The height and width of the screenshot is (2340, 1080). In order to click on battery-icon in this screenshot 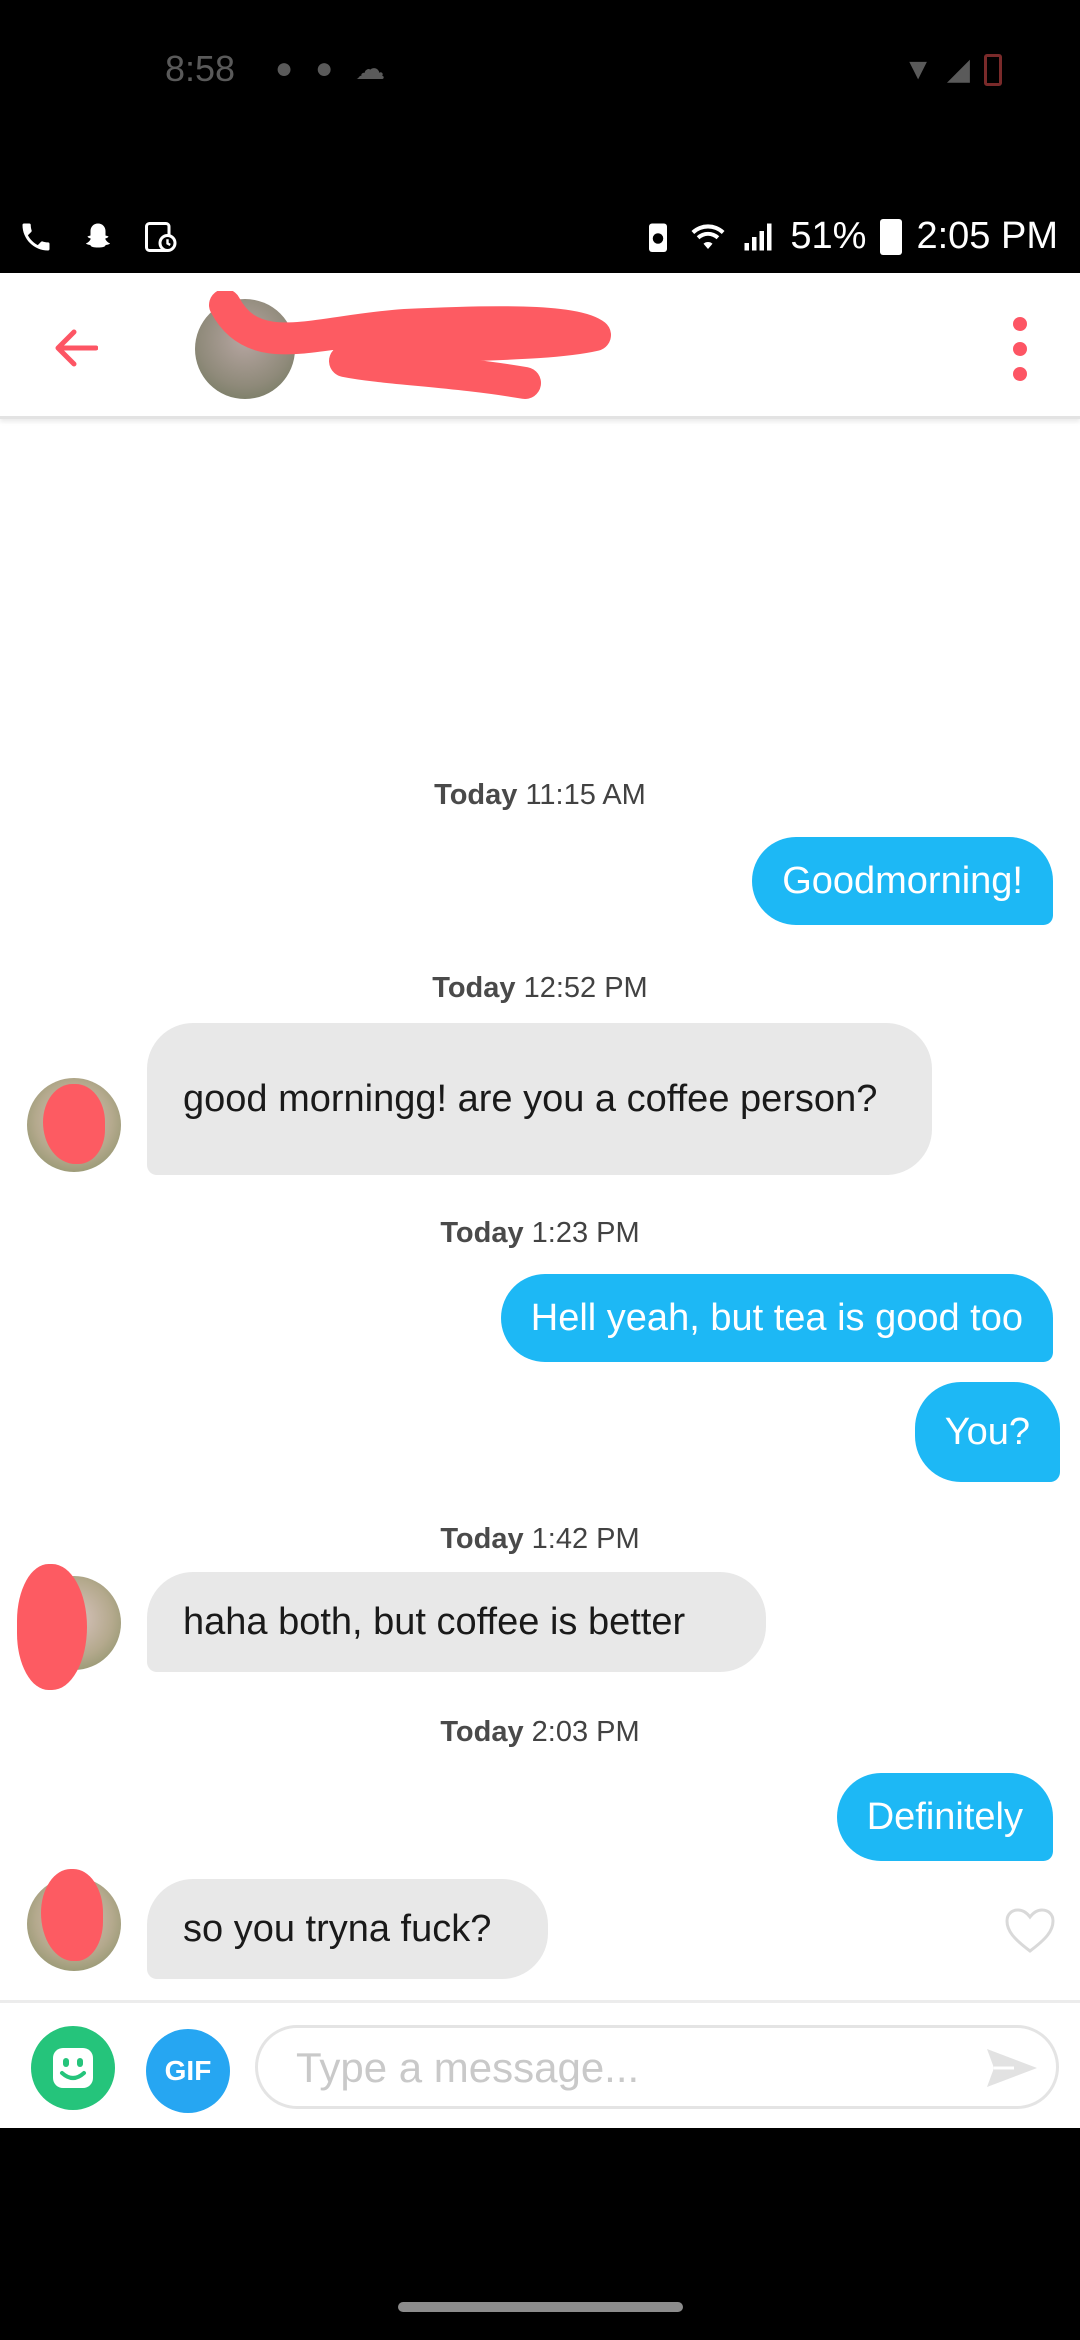, I will do `click(891, 236)`.